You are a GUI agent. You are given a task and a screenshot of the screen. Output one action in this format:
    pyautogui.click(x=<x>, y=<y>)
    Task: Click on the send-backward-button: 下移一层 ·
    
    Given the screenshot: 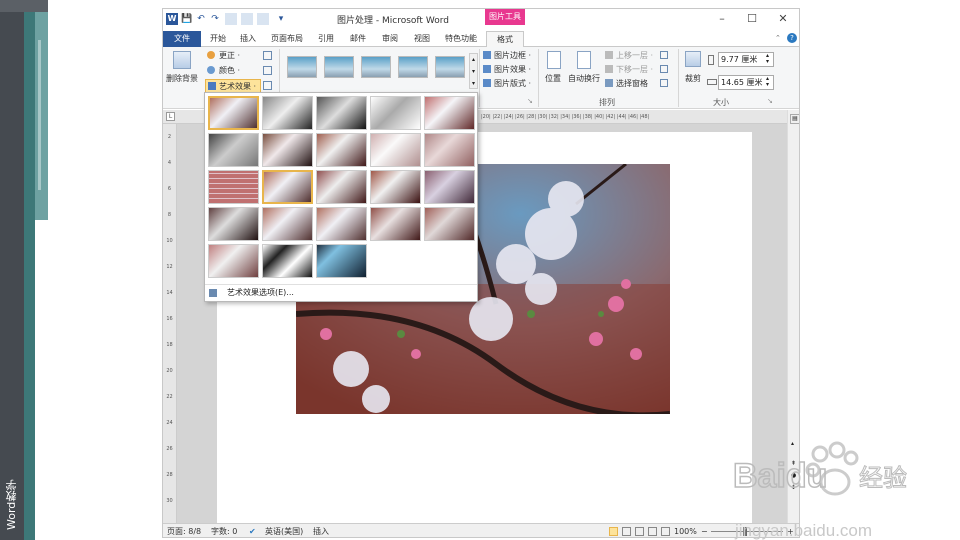 What is the action you would take?
    pyautogui.click(x=634, y=69)
    